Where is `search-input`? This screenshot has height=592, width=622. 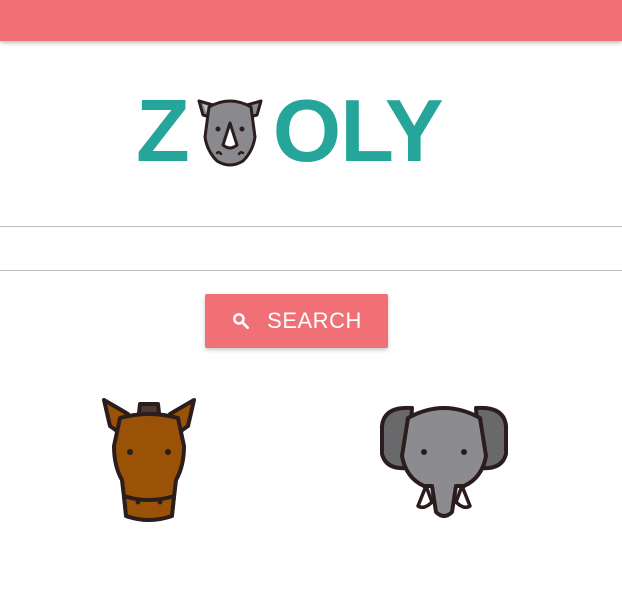
search-input is located at coordinates (311, 248).